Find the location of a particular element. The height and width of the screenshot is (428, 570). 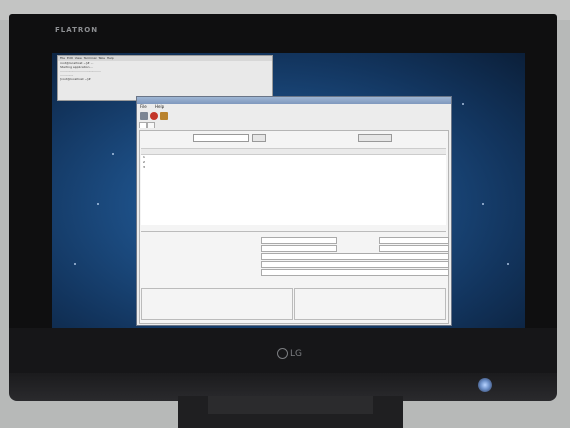

monitor-brand-bottom: LG is located at coordinates (296, 354).